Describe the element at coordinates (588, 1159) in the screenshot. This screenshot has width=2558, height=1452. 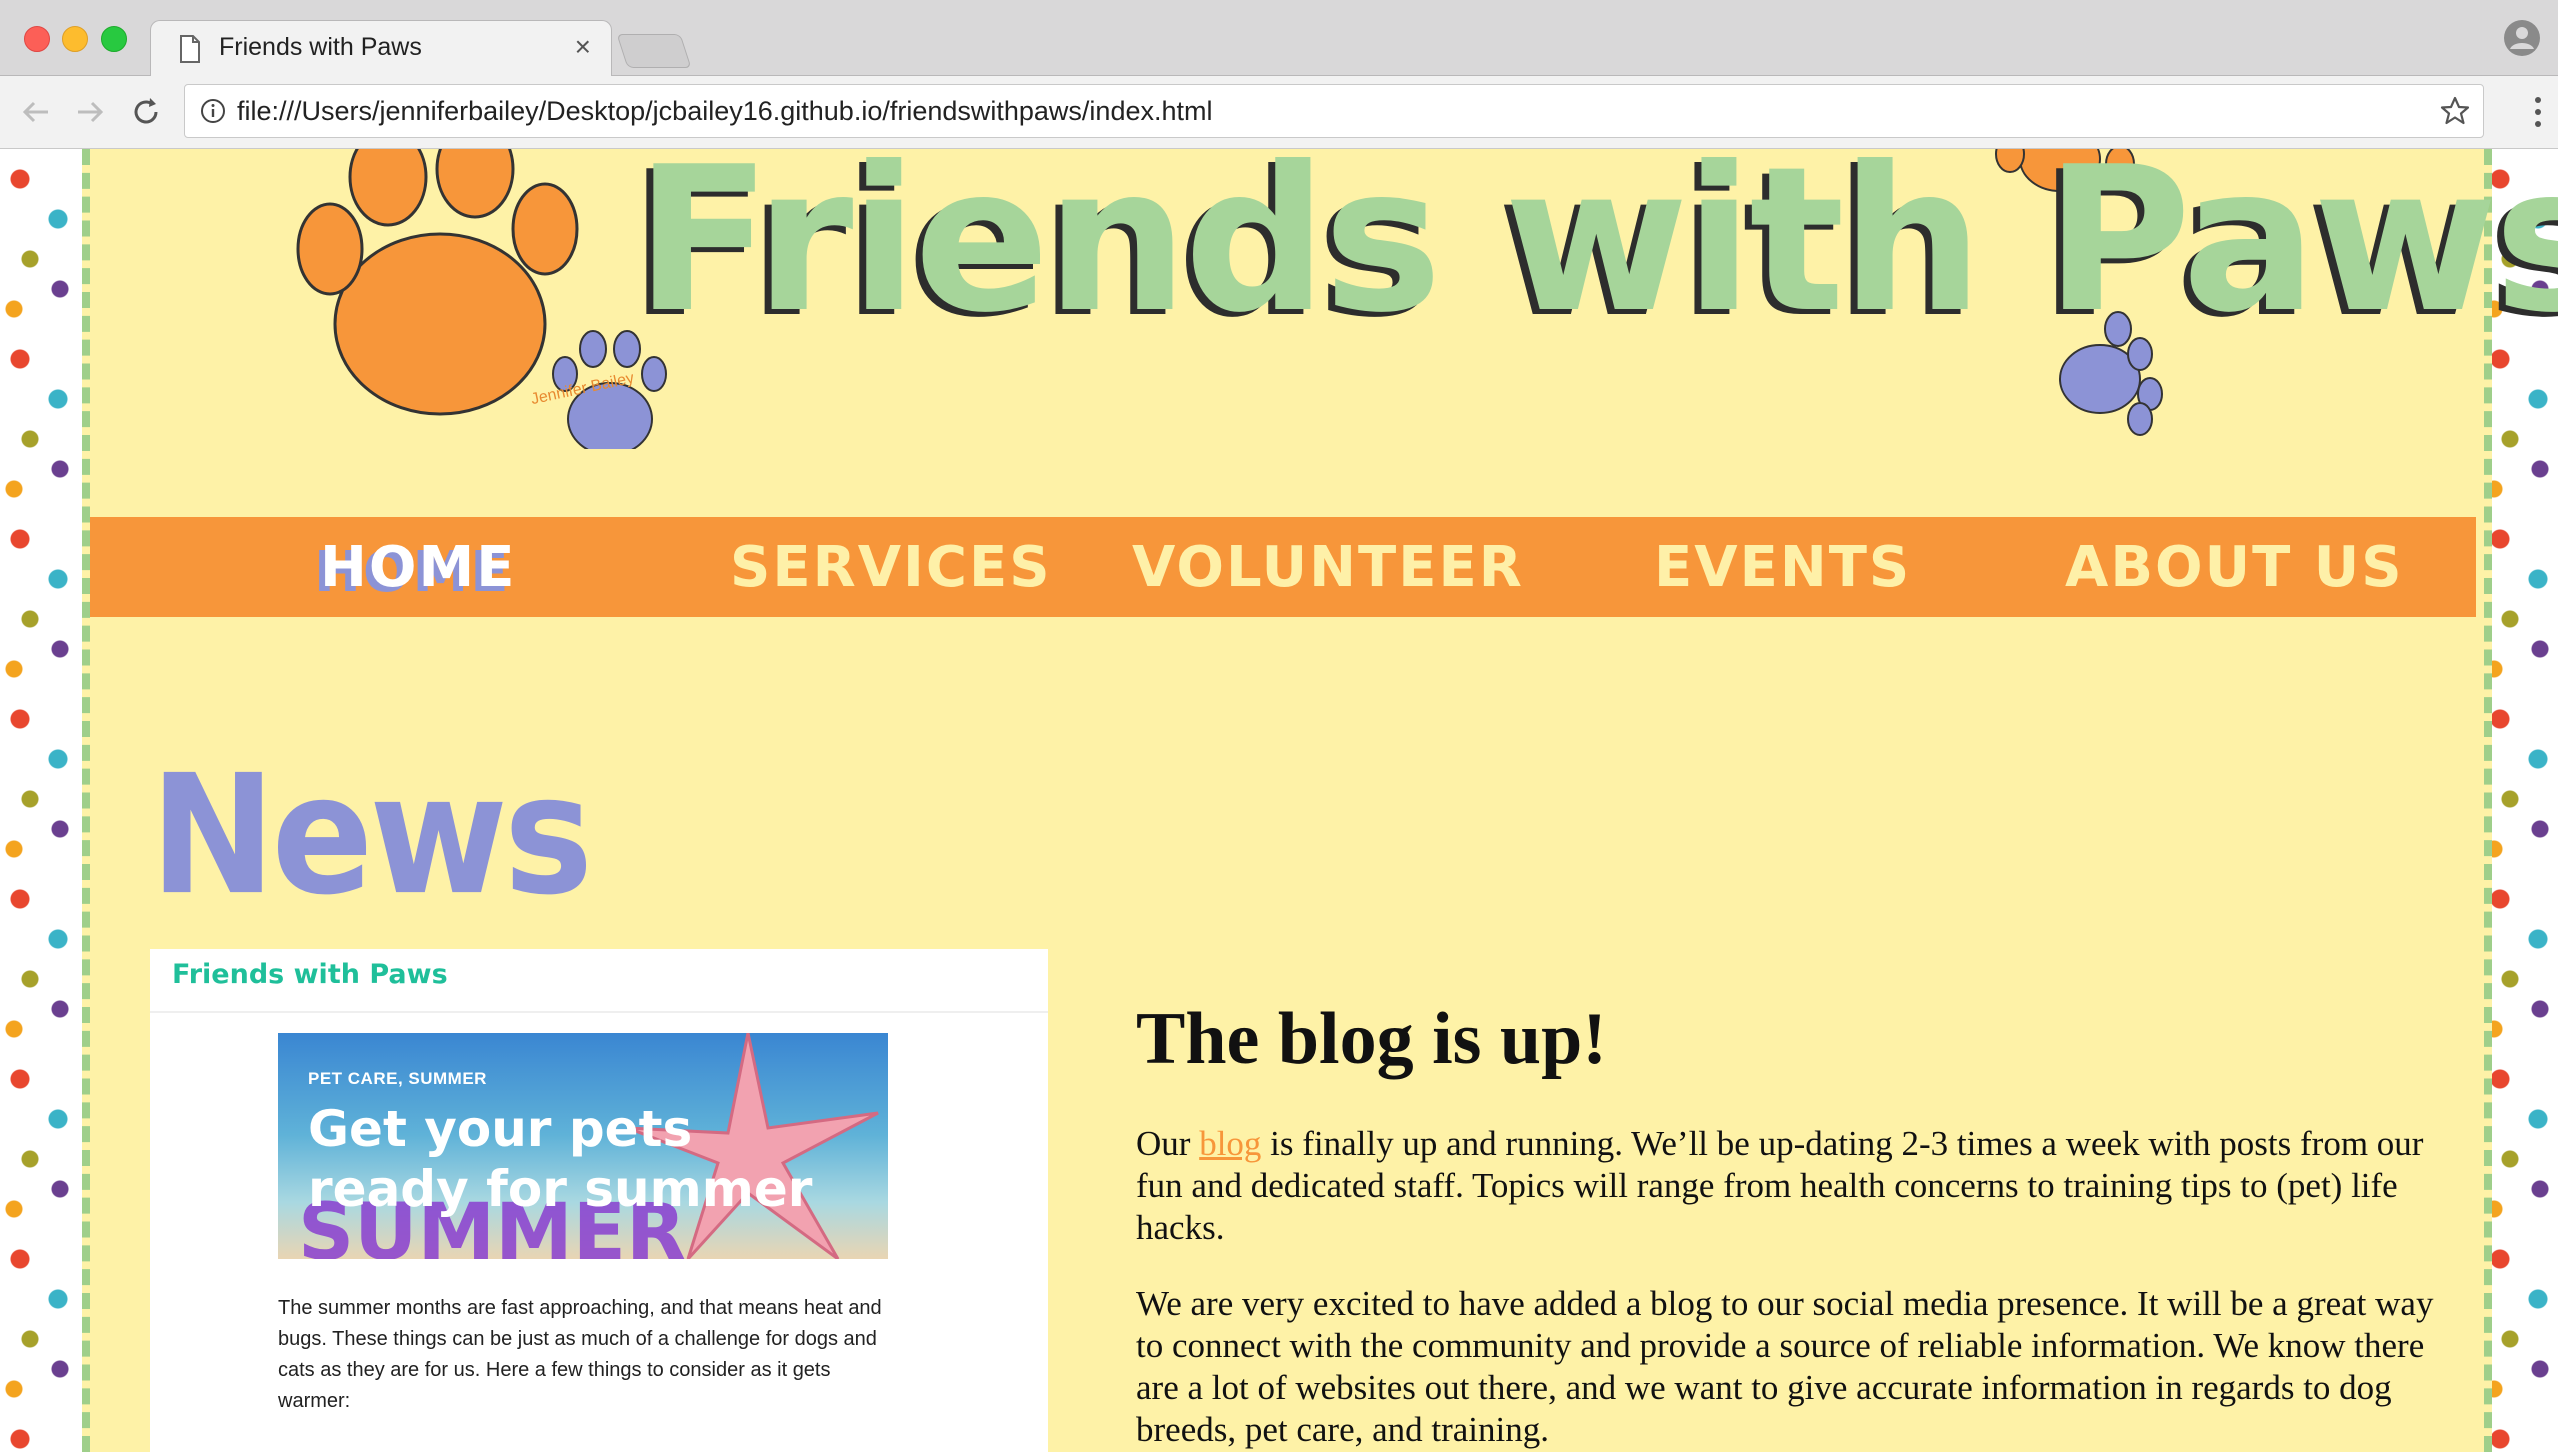
I see `post-title: Get your pets ready for summer` at that location.